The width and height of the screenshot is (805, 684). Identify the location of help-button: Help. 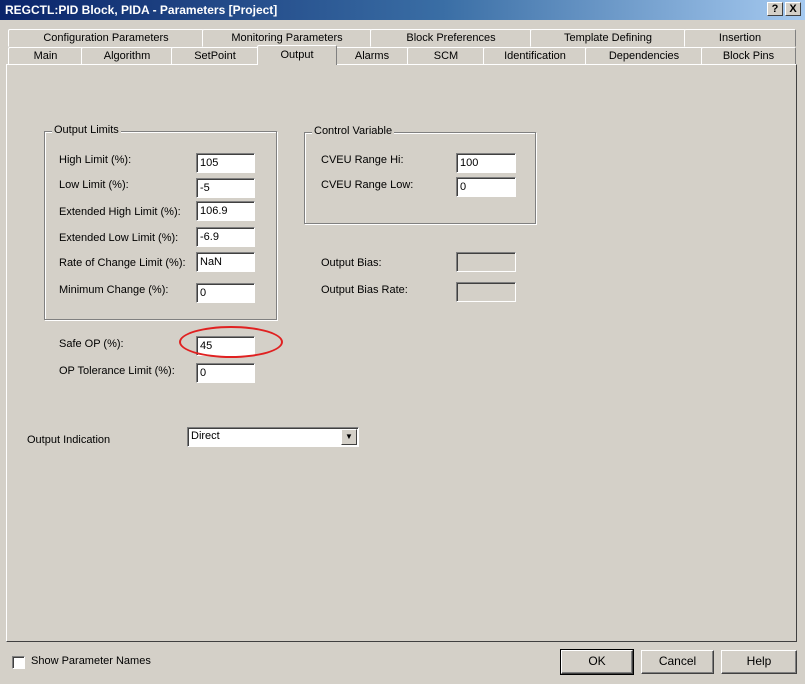
(759, 662).